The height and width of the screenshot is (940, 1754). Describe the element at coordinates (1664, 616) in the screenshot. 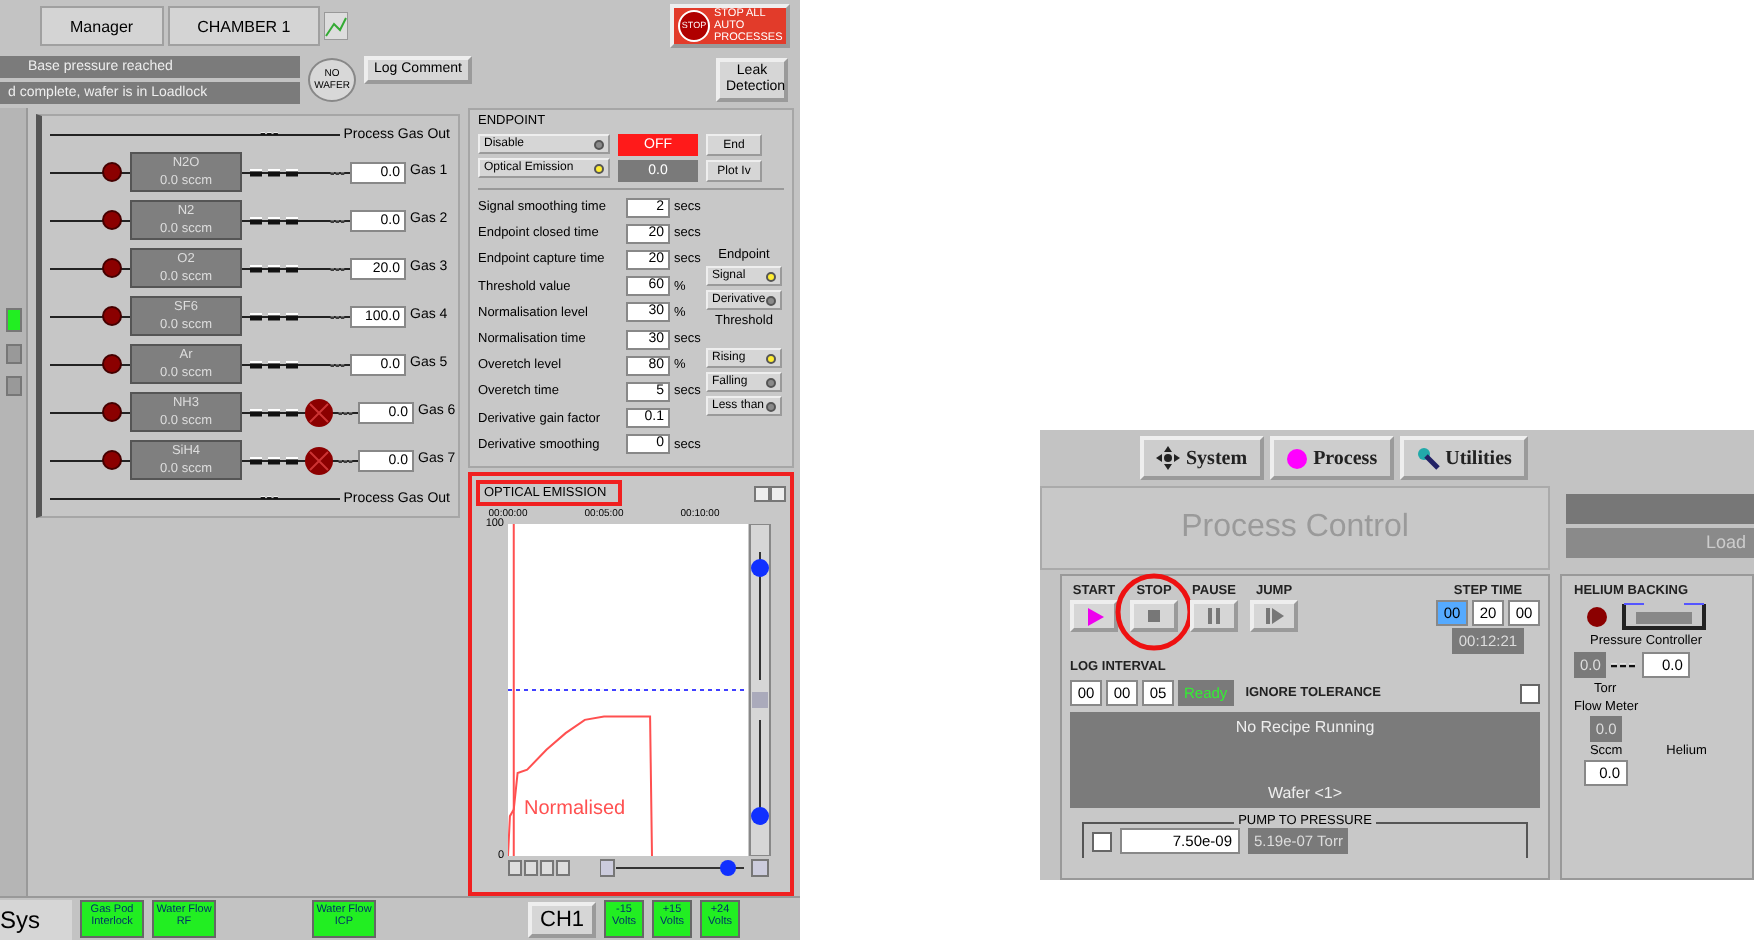

I see `chamber-drawing` at that location.